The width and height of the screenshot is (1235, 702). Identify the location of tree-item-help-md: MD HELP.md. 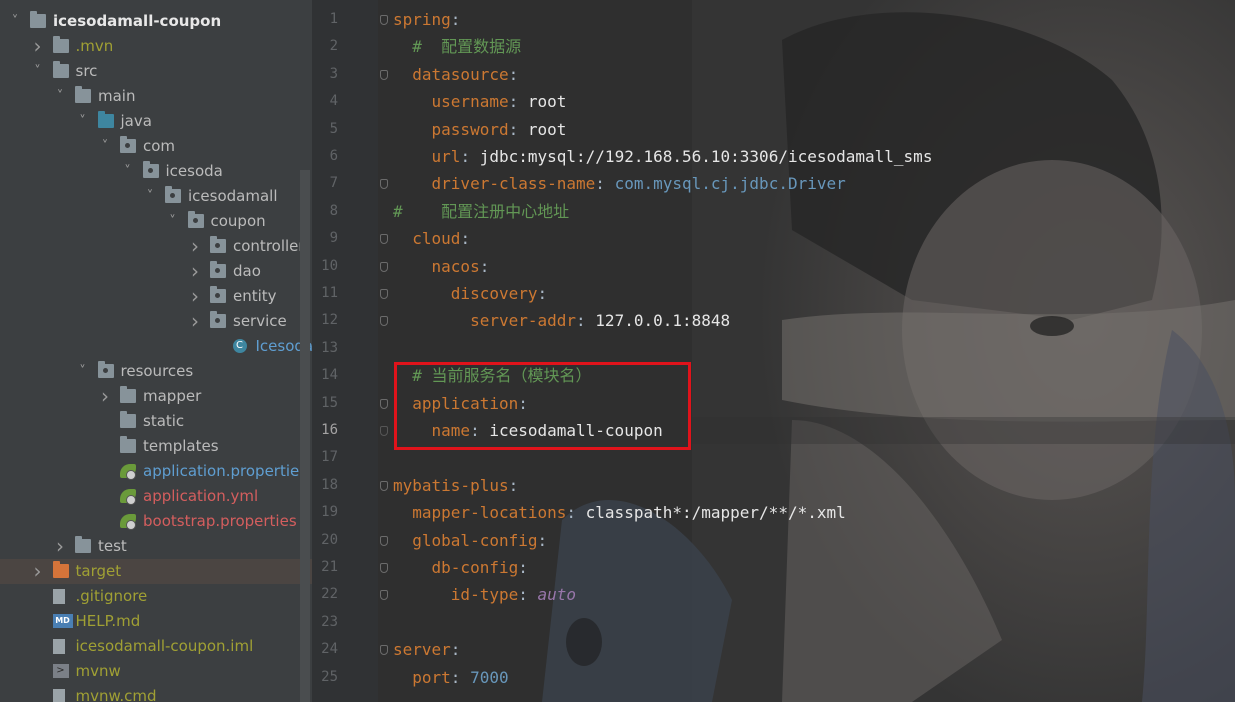
(156, 621).